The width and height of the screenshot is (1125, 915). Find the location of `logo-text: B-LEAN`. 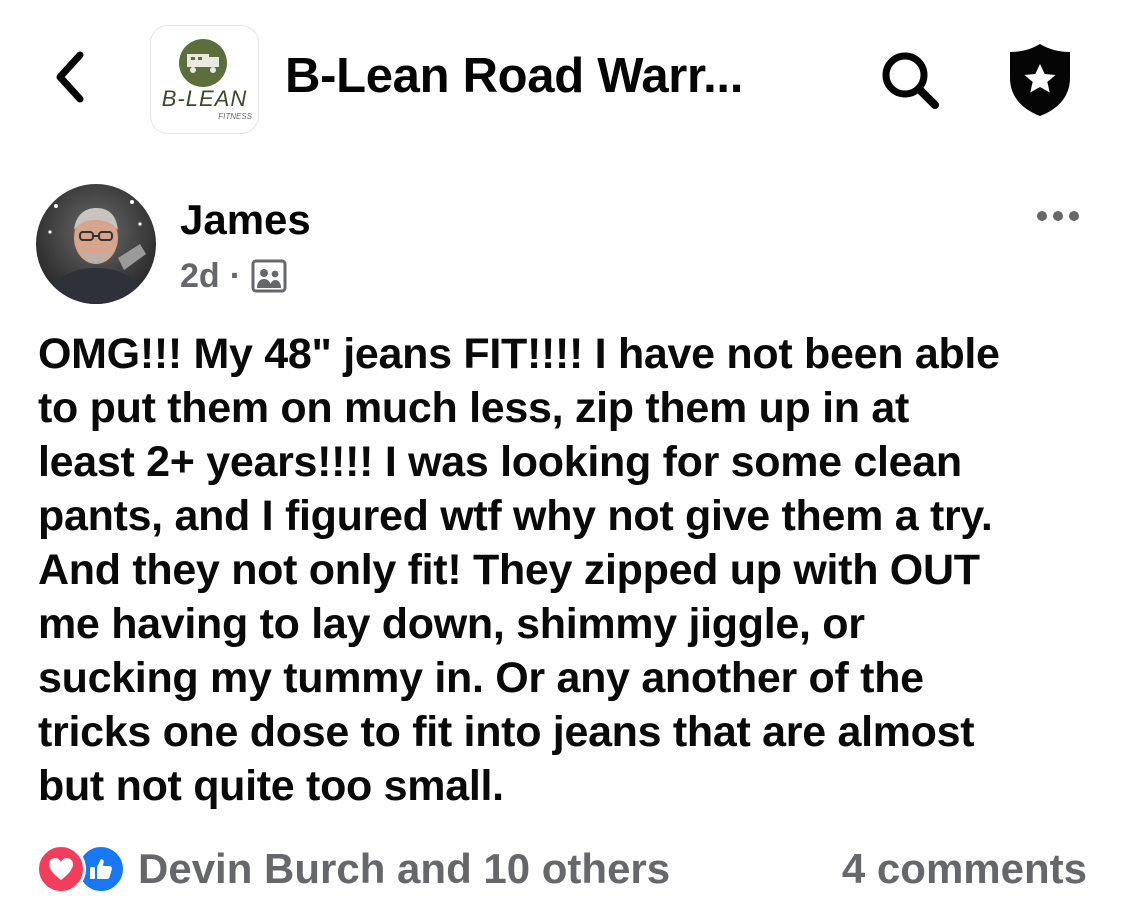

logo-text: B-LEAN is located at coordinates (204, 98).